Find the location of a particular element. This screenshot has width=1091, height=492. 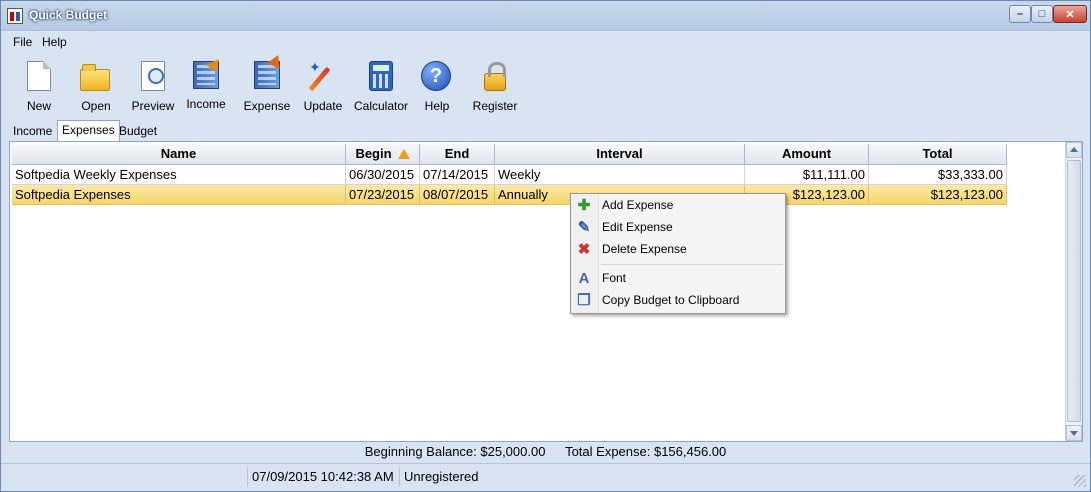

window-title: Quick Budget is located at coordinates (68, 15).